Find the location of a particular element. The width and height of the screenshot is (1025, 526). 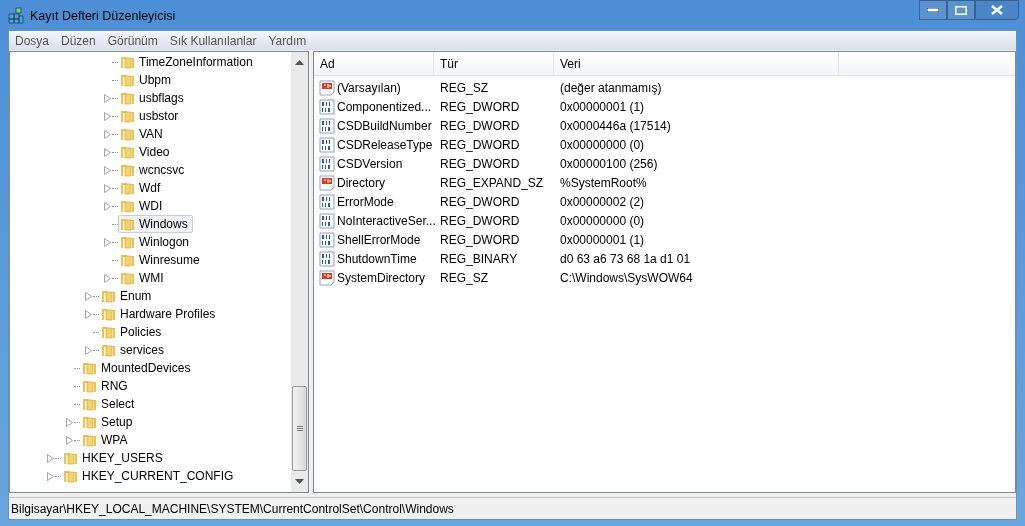

menu-item: Düzen is located at coordinates (78, 40).